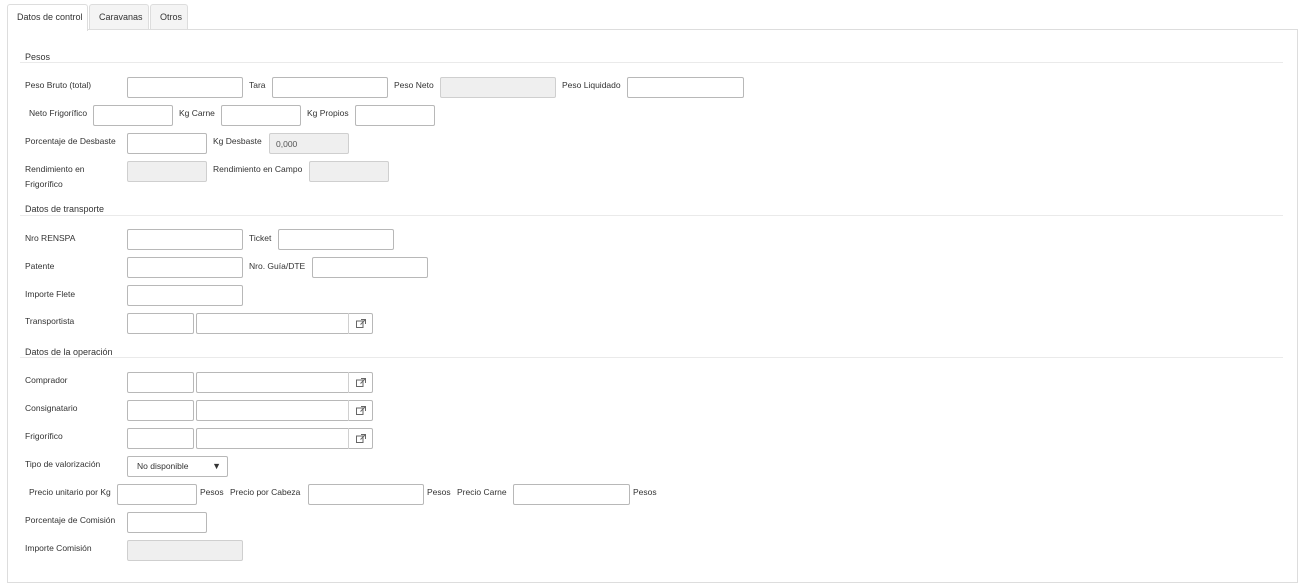 Image resolution: width=1307 pixels, height=585 pixels. Describe the element at coordinates (160, 323) in the screenshot. I see `transportista-code-input` at that location.